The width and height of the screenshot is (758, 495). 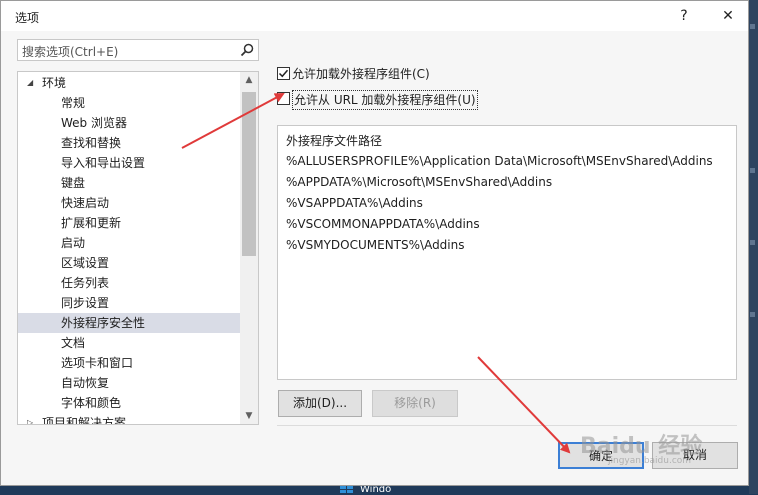 I want to click on allow-load-label: 允许加载外接程序组件(C), so click(x=361, y=74).